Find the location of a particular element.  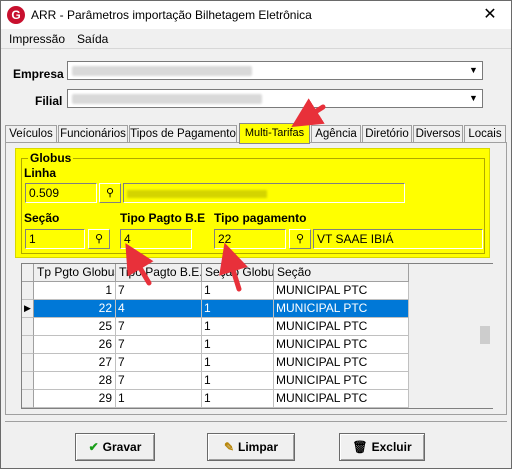

gravar-button: ✔ Gravar is located at coordinates (115, 447).